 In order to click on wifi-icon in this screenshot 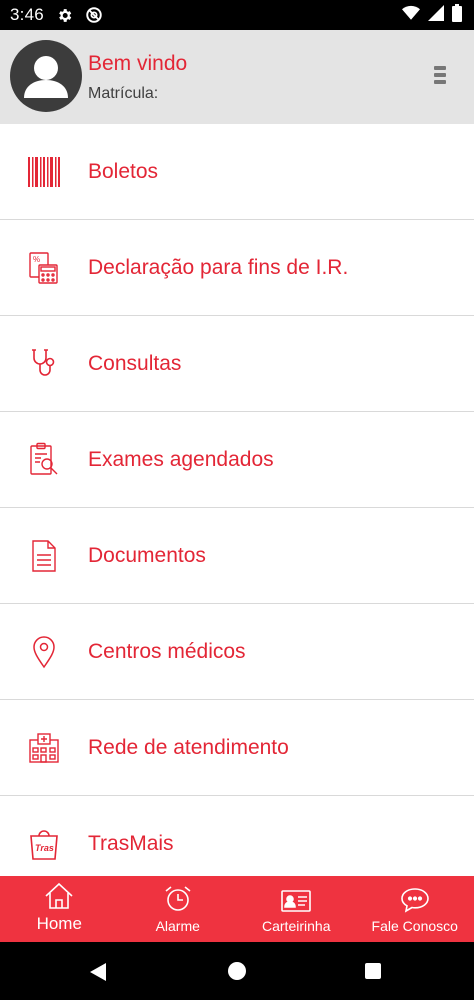, I will do `click(411, 15)`.